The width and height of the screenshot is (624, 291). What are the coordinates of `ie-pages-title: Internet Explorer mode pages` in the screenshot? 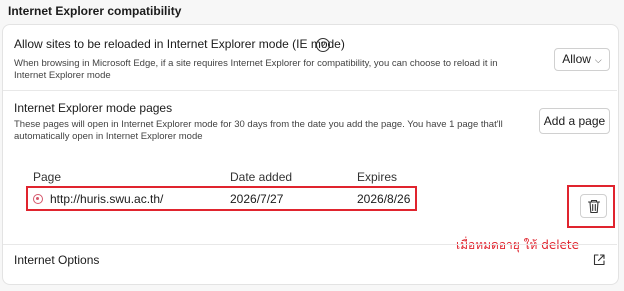 It's located at (93, 108).